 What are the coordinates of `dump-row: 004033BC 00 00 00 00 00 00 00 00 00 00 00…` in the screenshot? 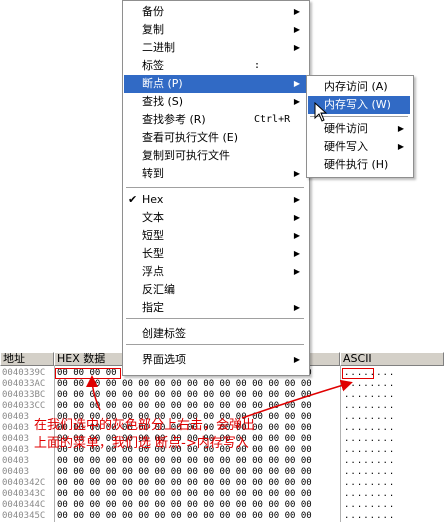 It's located at (222, 395).